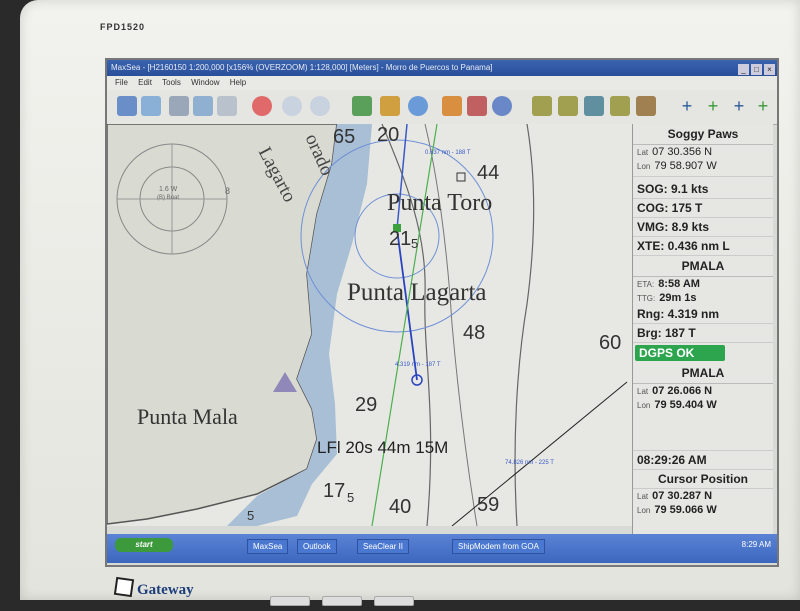 Image resolution: width=800 pixels, height=611 pixels. What do you see at coordinates (383, 447) in the screenshot?
I see `label-light-characteristic: LFl 20s 44m 15M` at bounding box center [383, 447].